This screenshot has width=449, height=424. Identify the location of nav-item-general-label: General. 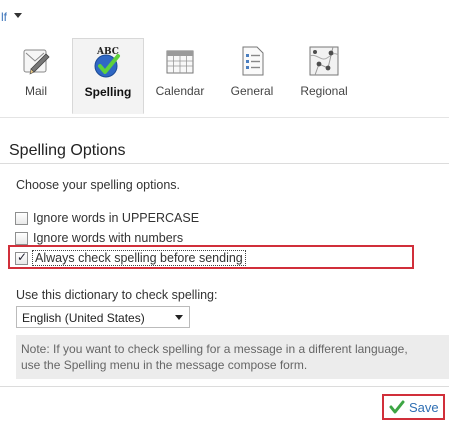
(252, 91).